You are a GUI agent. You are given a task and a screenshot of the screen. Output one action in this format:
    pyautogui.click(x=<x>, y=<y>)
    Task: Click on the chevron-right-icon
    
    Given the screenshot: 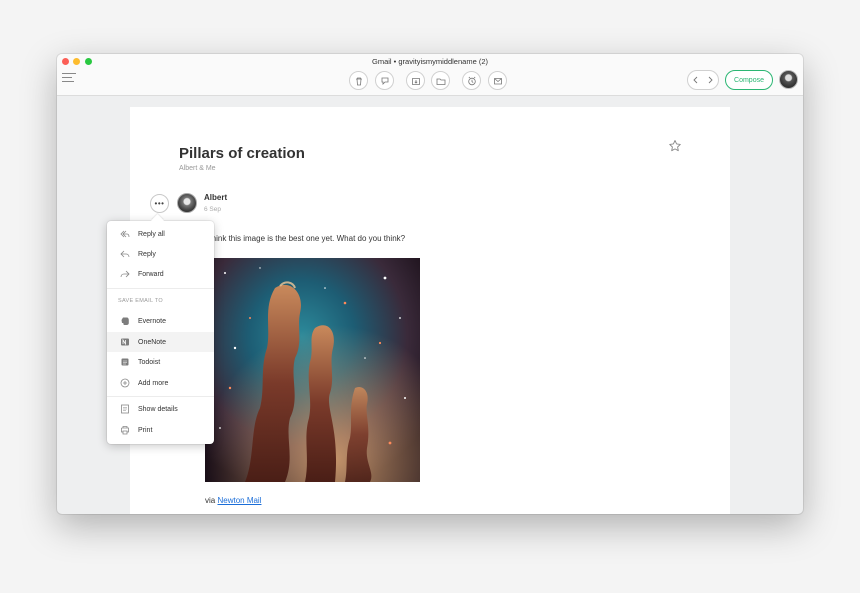 What is the action you would take?
    pyautogui.click(x=710, y=80)
    